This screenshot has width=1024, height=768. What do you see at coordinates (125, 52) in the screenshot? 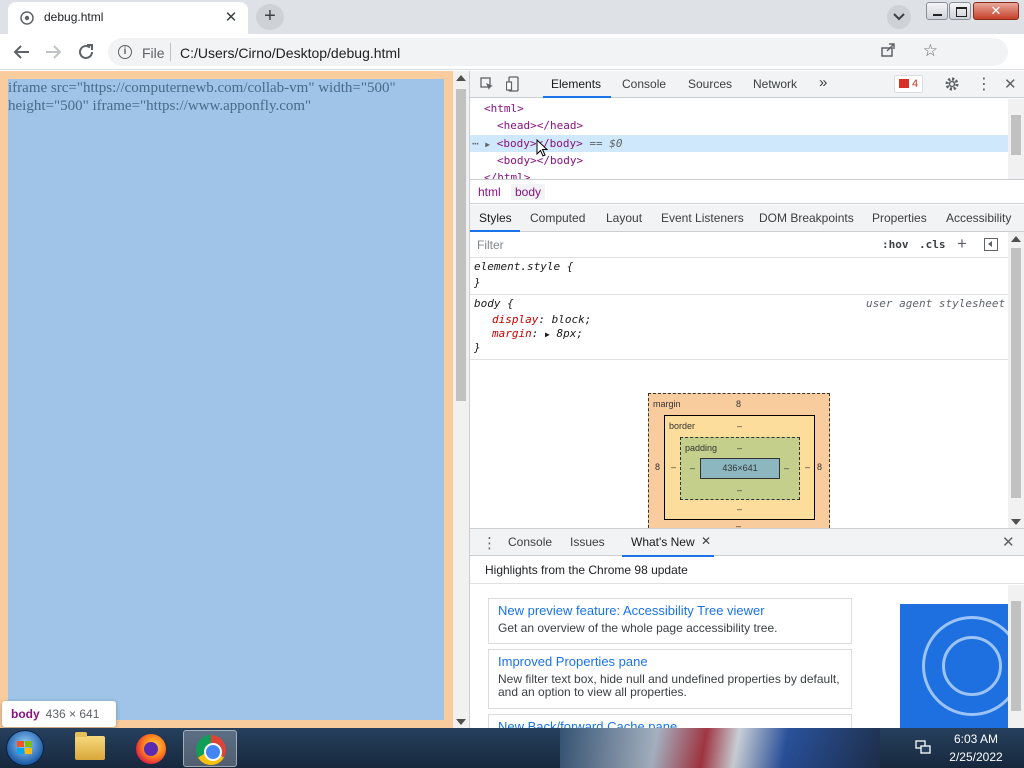
I see `info-icon: i` at bounding box center [125, 52].